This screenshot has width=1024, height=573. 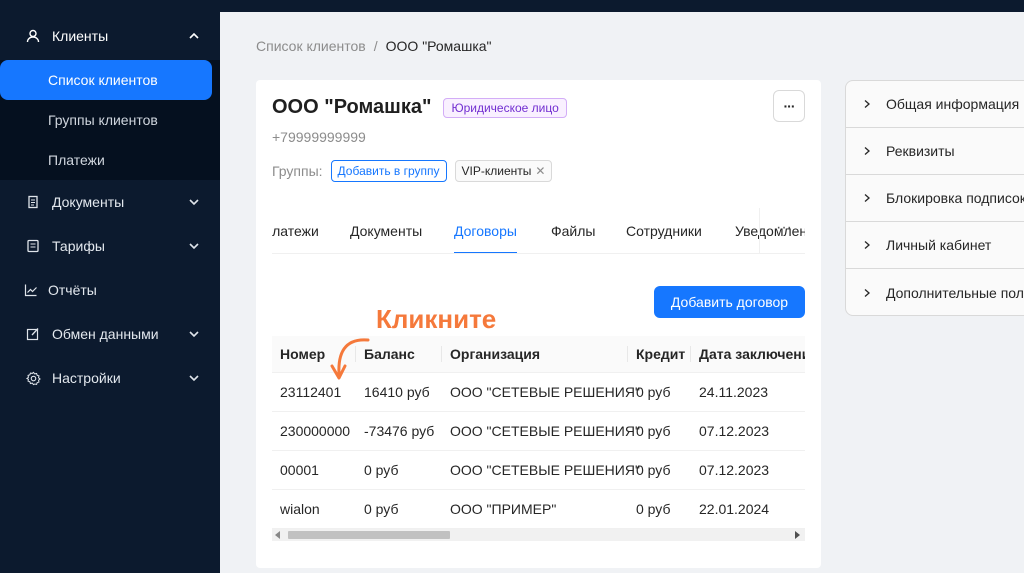 I want to click on panel-item-label: Общая информация, so click(x=953, y=104).